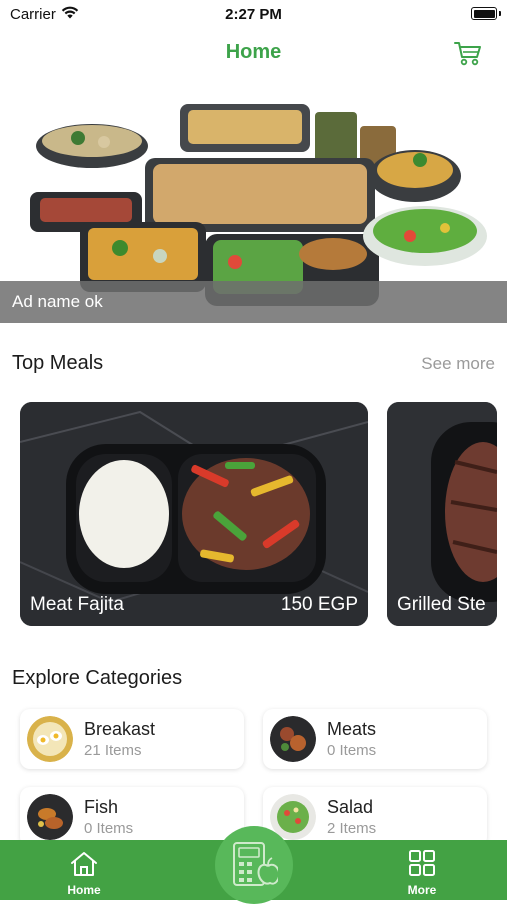  I want to click on battery-icon, so click(486, 13).